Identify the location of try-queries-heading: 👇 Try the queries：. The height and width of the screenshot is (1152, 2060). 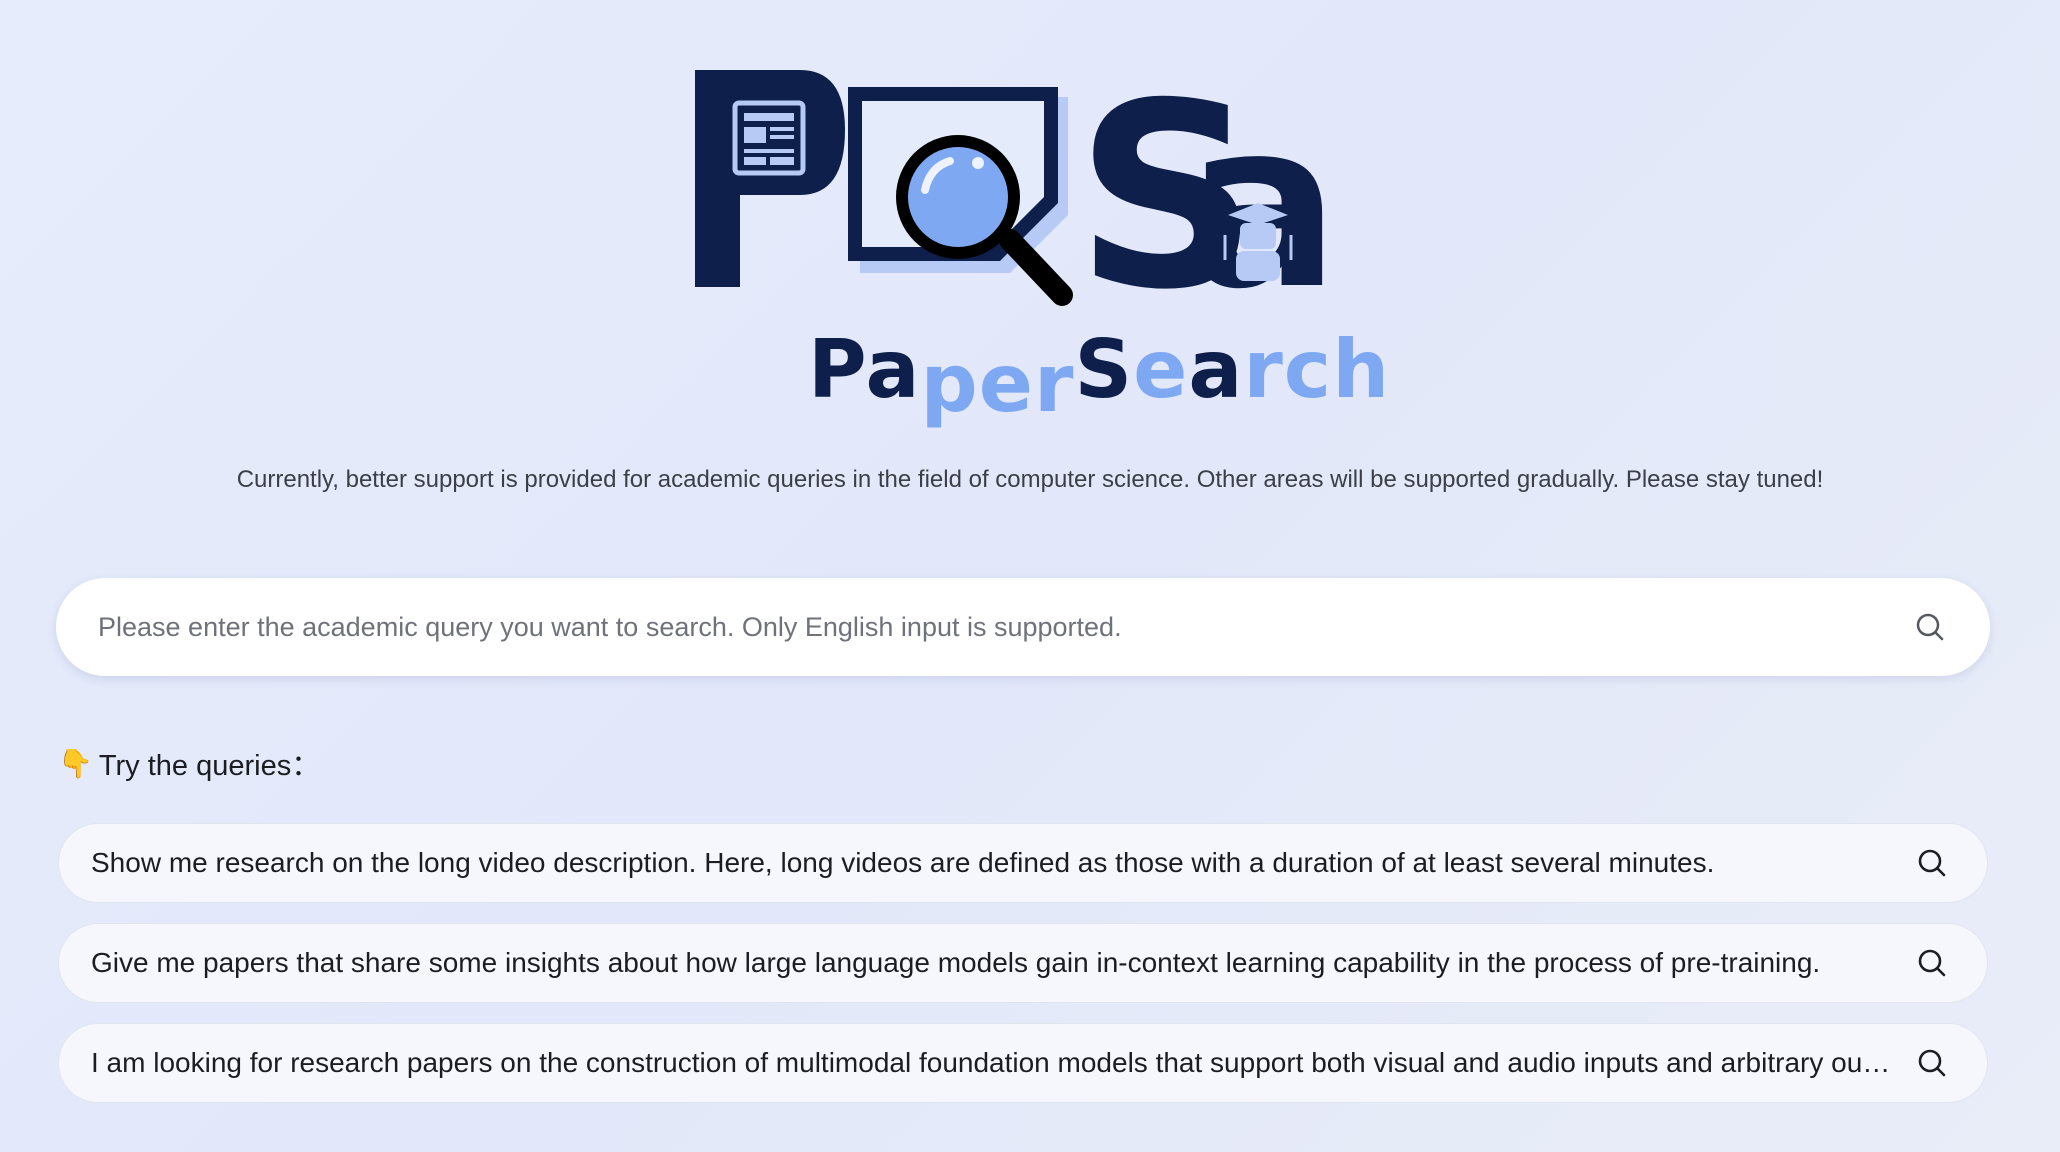
(189, 763).